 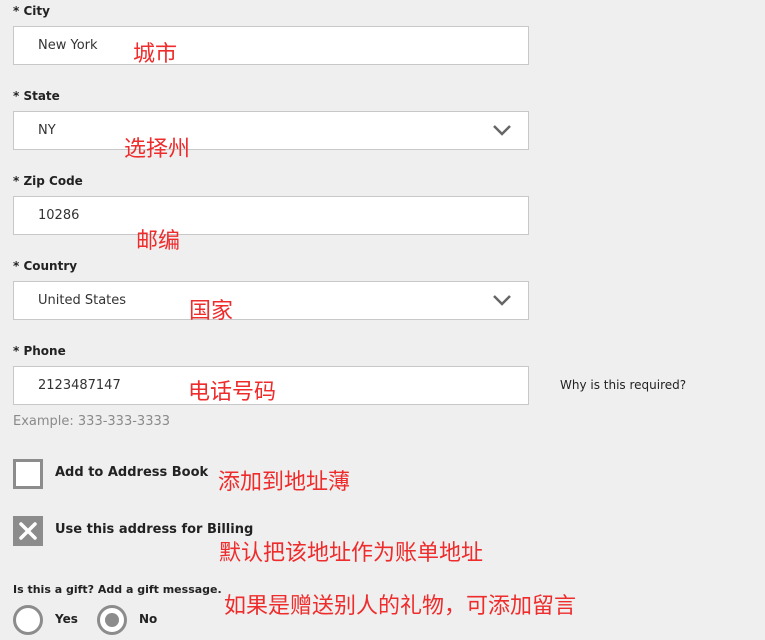 What do you see at coordinates (623, 385) in the screenshot?
I see `why-required-link: Why is this required?` at bounding box center [623, 385].